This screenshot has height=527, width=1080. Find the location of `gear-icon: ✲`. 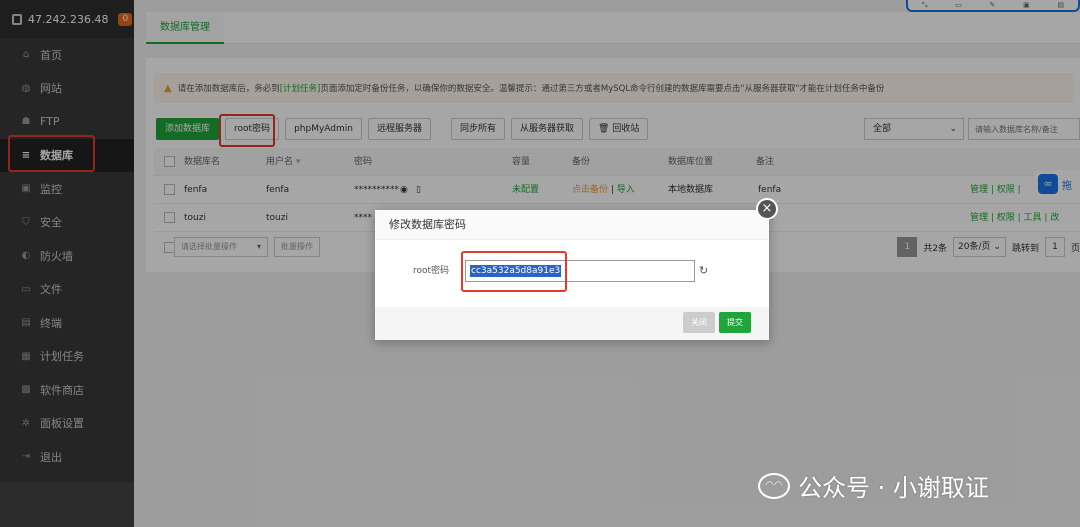

gear-icon: ✲ is located at coordinates (26, 423).